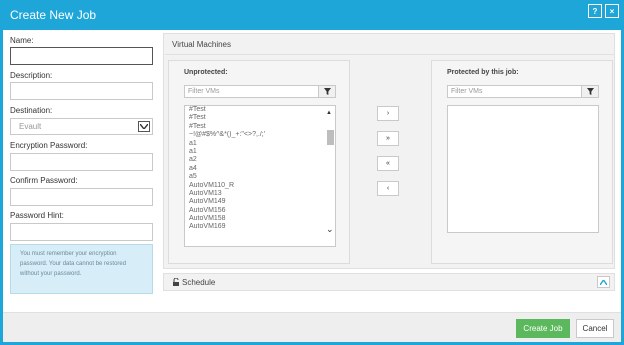 Image resolution: width=624 pixels, height=345 pixels. What do you see at coordinates (206, 72) in the screenshot?
I see `unprotected-title: Unprotected:` at bounding box center [206, 72].